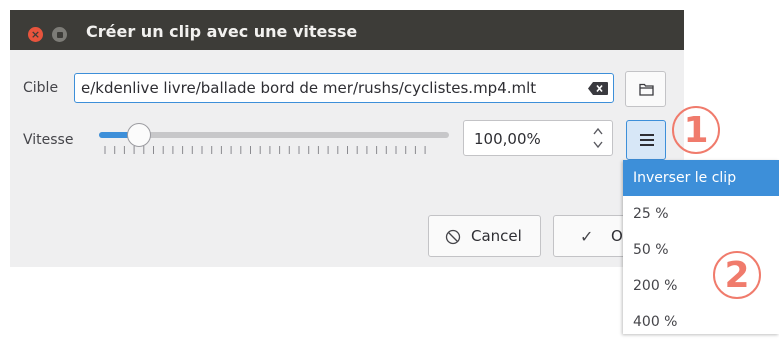  What do you see at coordinates (139, 135) in the screenshot?
I see `speed-slider-handle` at bounding box center [139, 135].